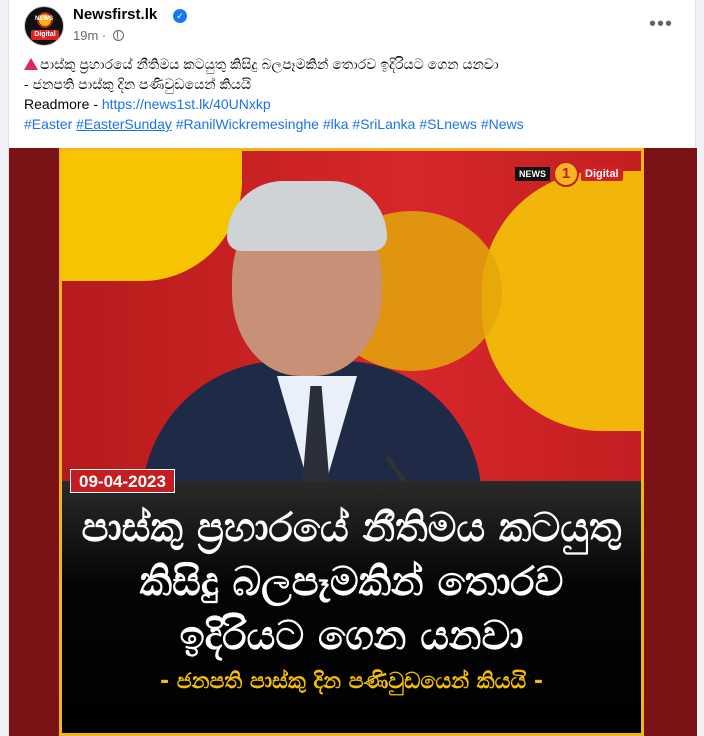 The width and height of the screenshot is (704, 736). Describe the element at coordinates (351, 681) in the screenshot. I see `subheadline: - ජනපති පාස්කු දින පණිවුඩයෙන් කියයි -` at that location.